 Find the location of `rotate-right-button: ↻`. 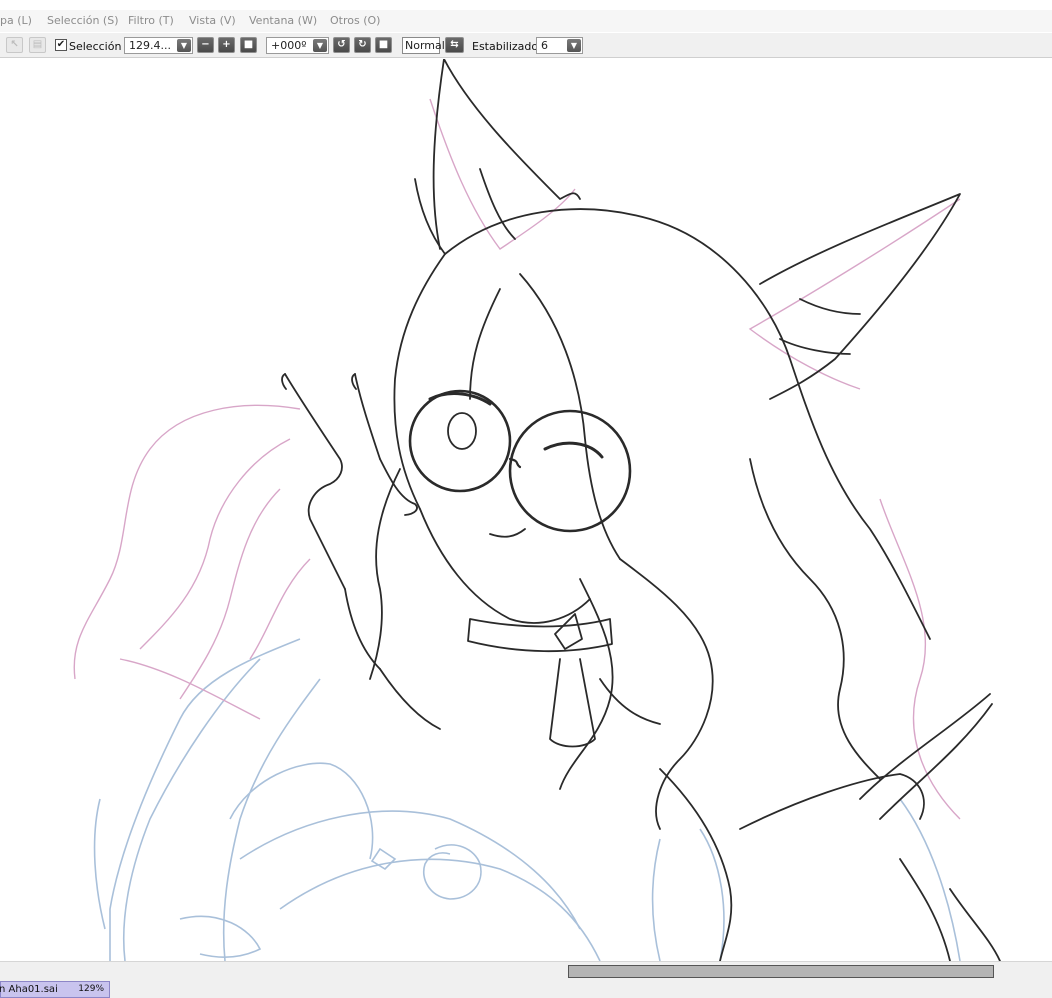

rotate-right-button: ↻ is located at coordinates (362, 45).